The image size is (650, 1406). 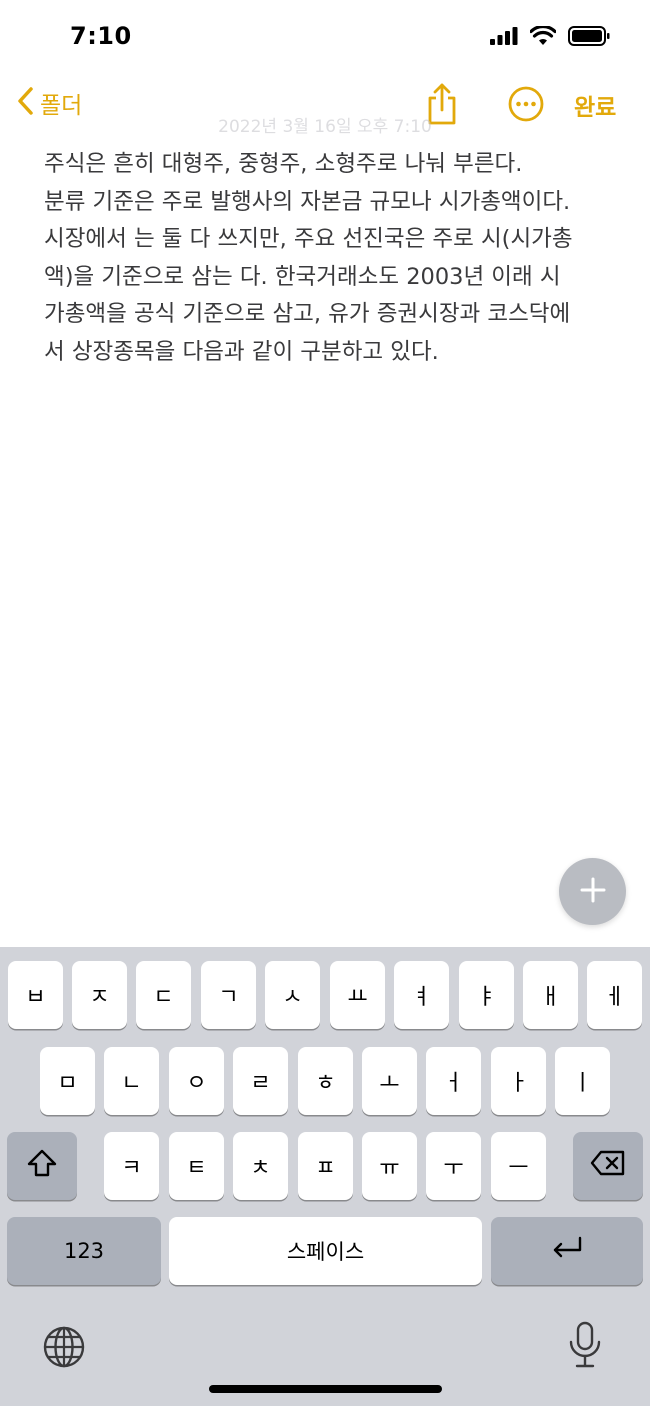 I want to click on delete-key, so click(x=608, y=1166).